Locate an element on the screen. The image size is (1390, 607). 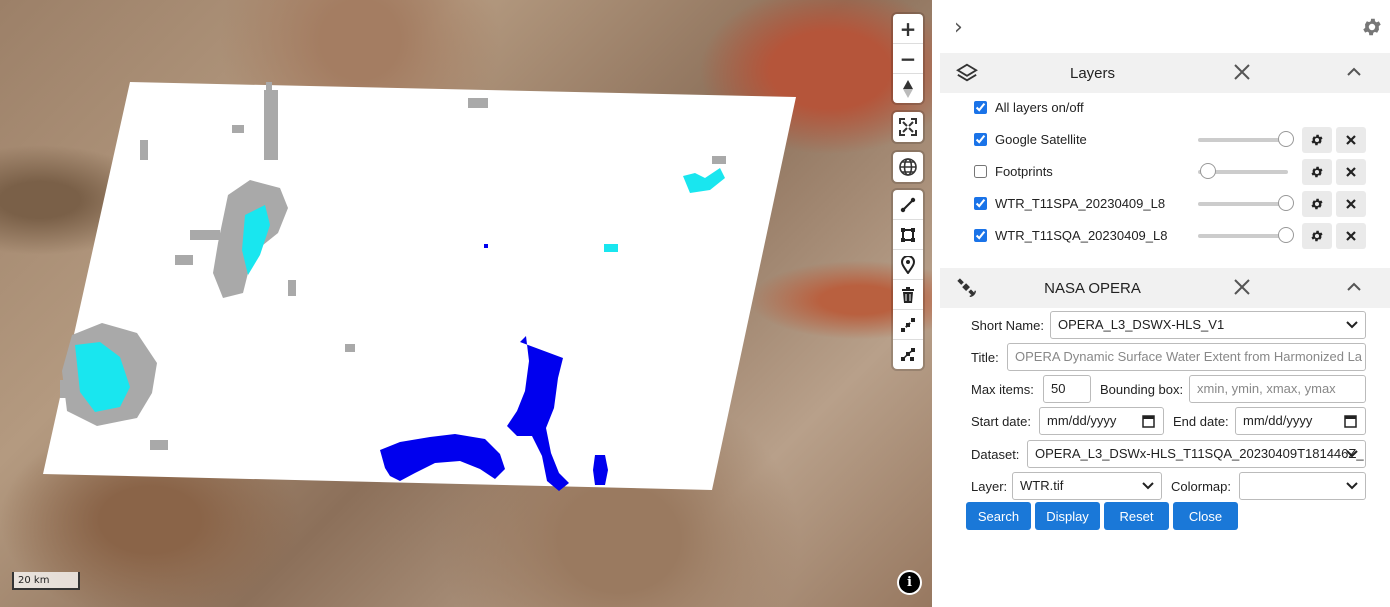
info-button: i is located at coordinates (909, 582).